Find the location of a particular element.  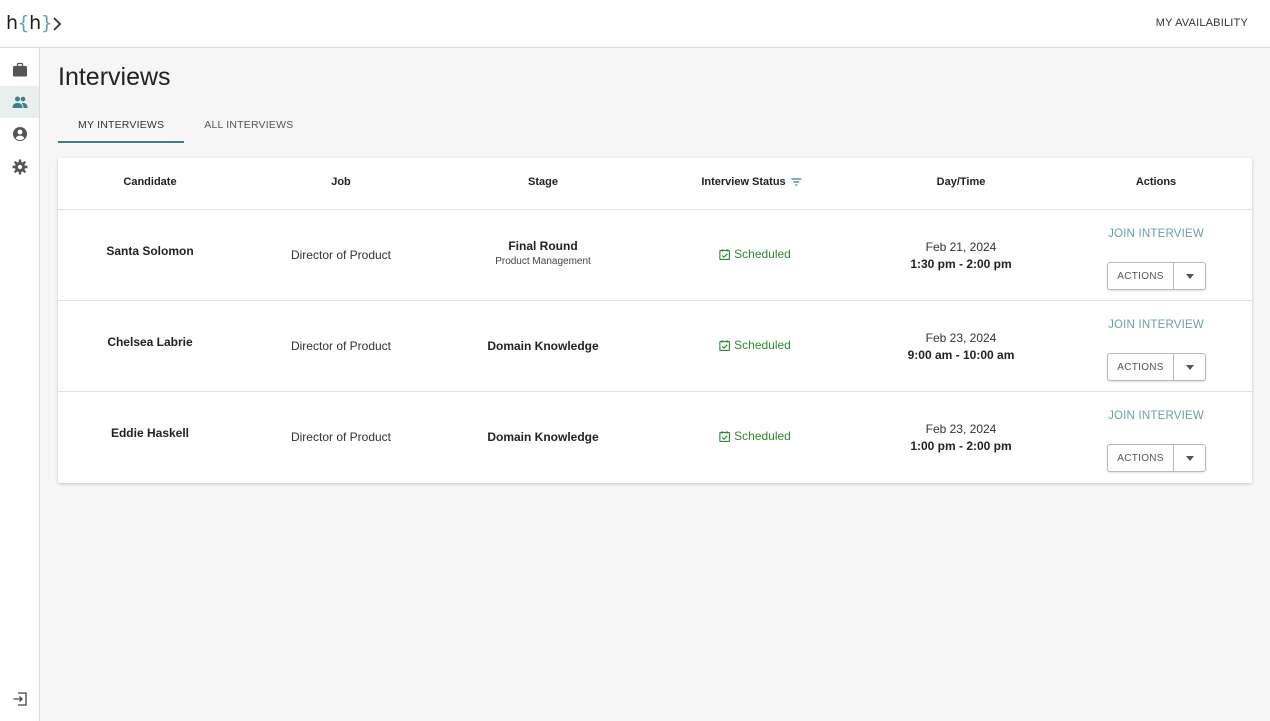

account-circle-icon is located at coordinates (19, 134).